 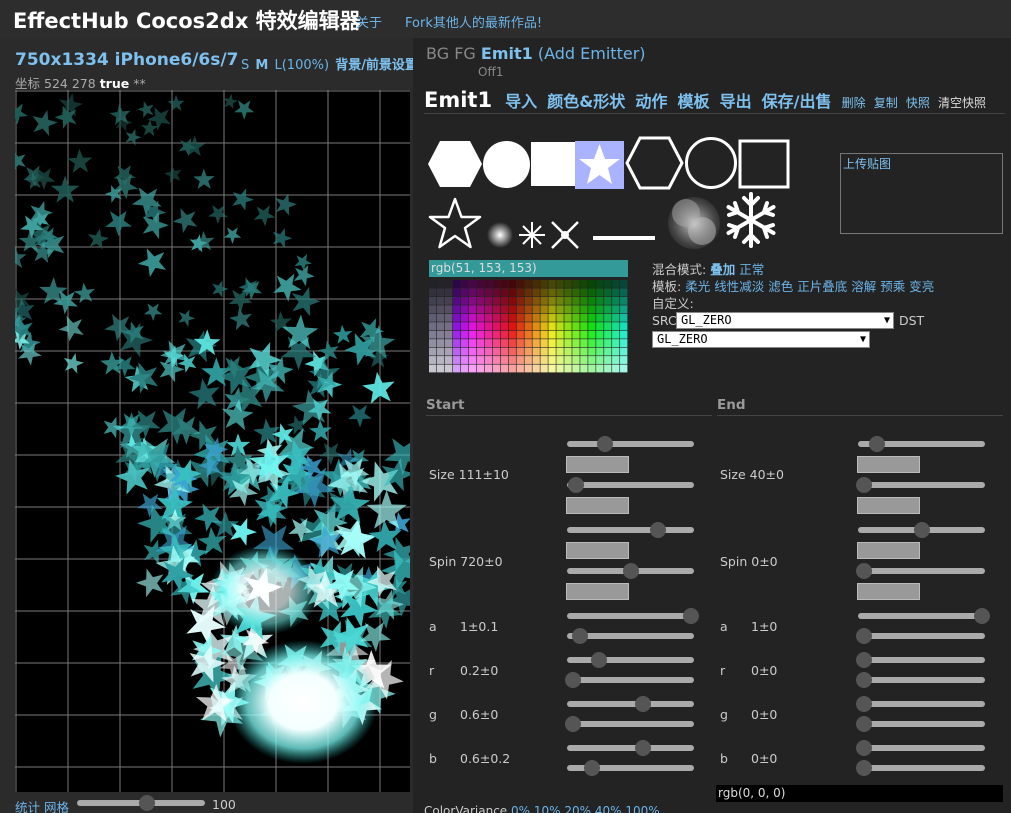 What do you see at coordinates (261, 65) in the screenshot?
I see `size-m-link: M` at bounding box center [261, 65].